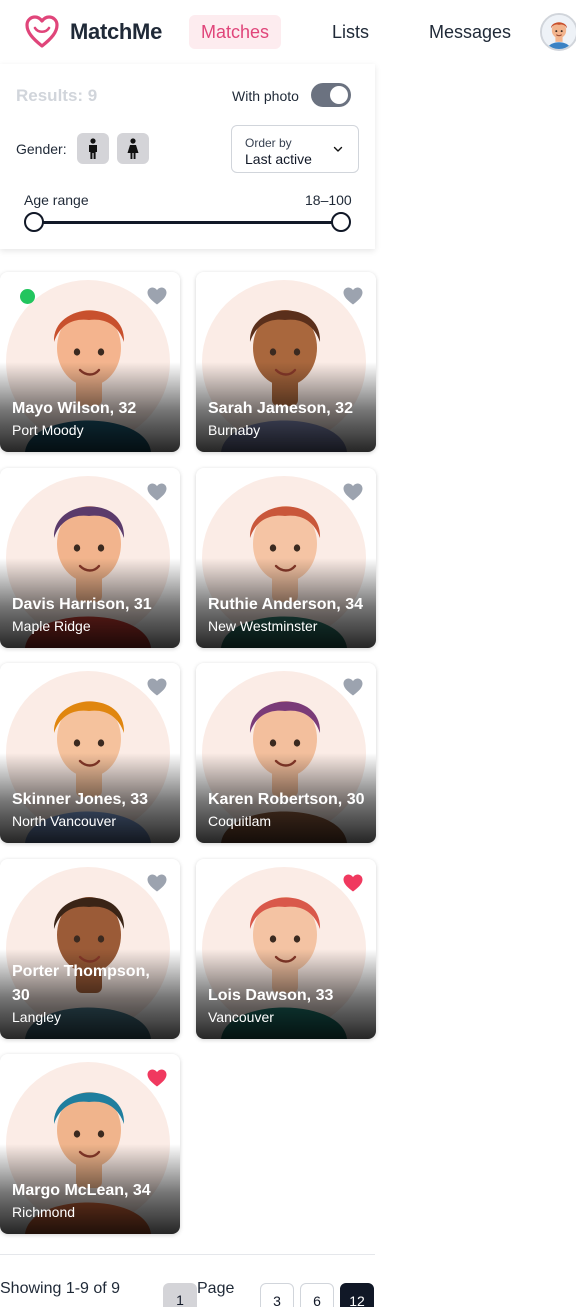 The height and width of the screenshot is (1307, 576). Describe the element at coordinates (180, 1295) in the screenshot. I see `page-current: 1` at that location.